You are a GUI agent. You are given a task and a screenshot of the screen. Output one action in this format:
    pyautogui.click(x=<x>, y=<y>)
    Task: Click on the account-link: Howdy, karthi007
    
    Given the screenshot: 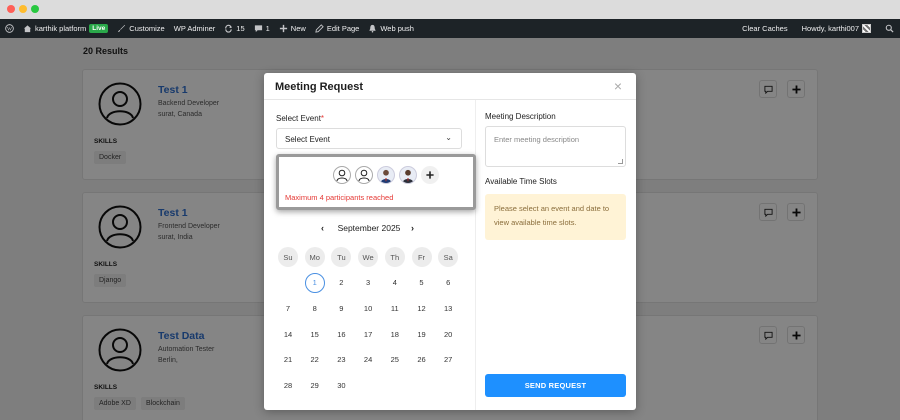 What is the action you would take?
    pyautogui.click(x=836, y=28)
    